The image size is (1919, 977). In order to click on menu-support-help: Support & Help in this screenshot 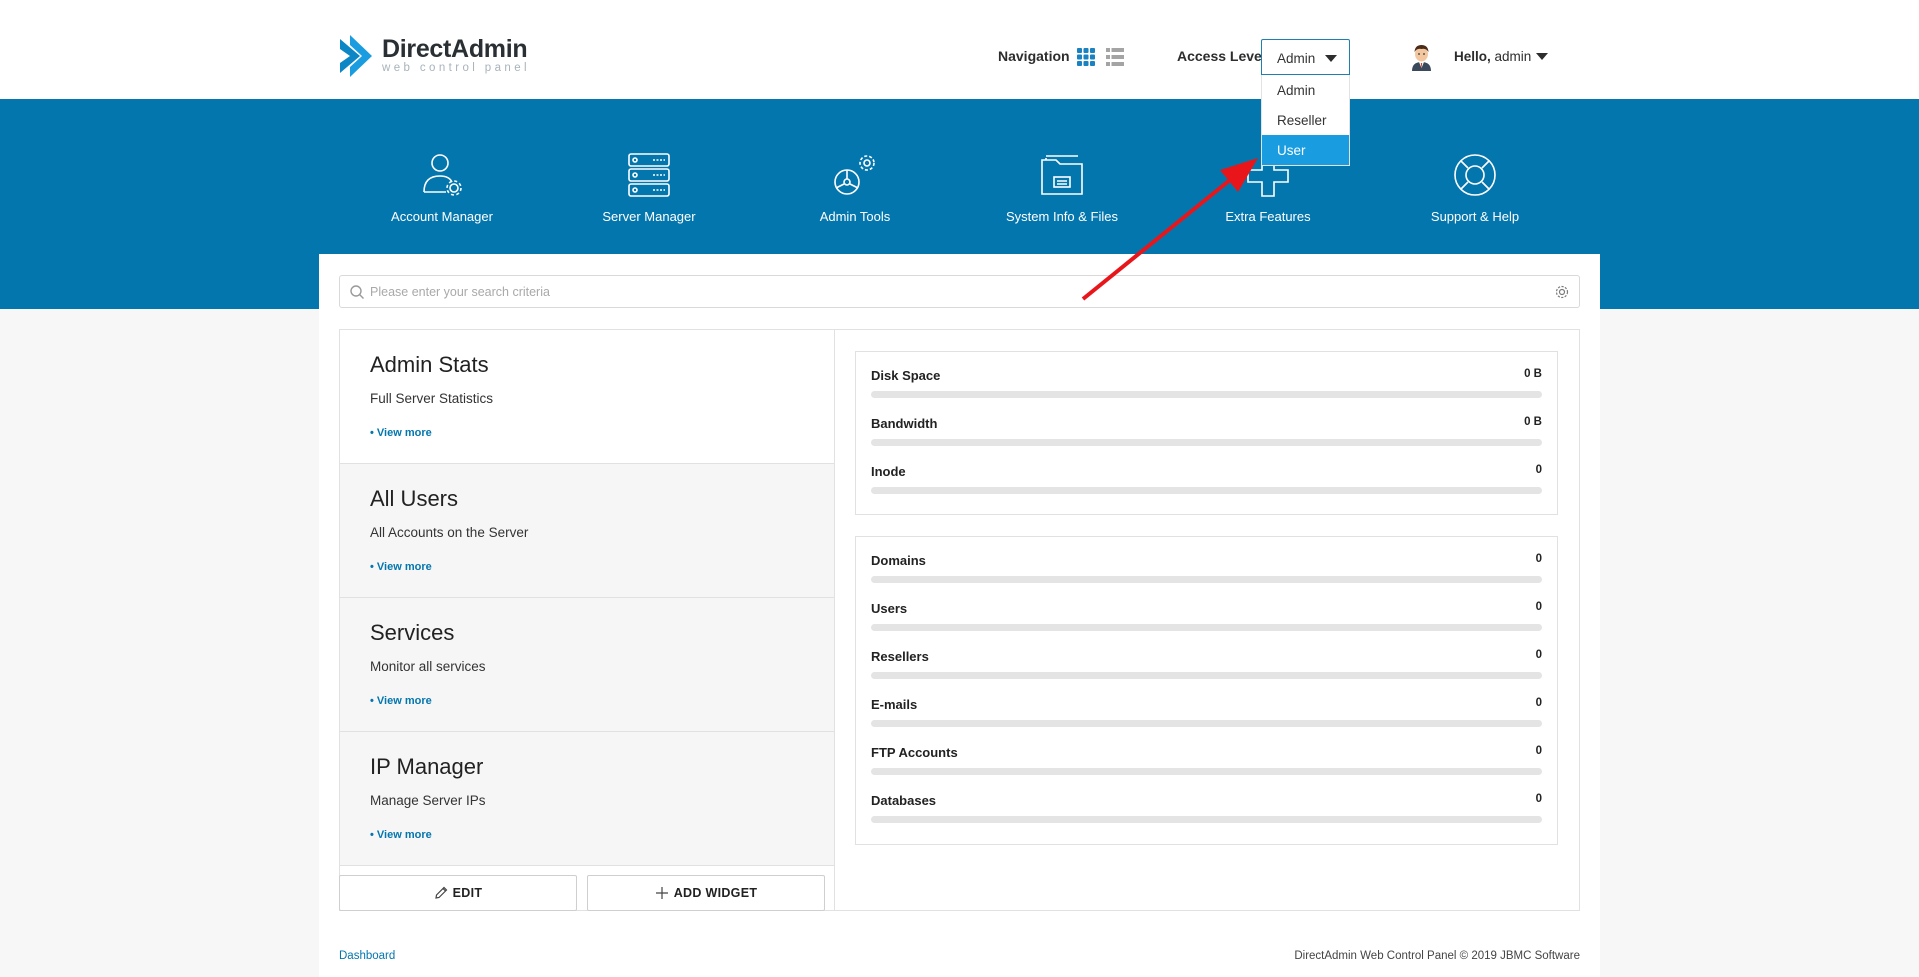, I will do `click(1475, 188)`.